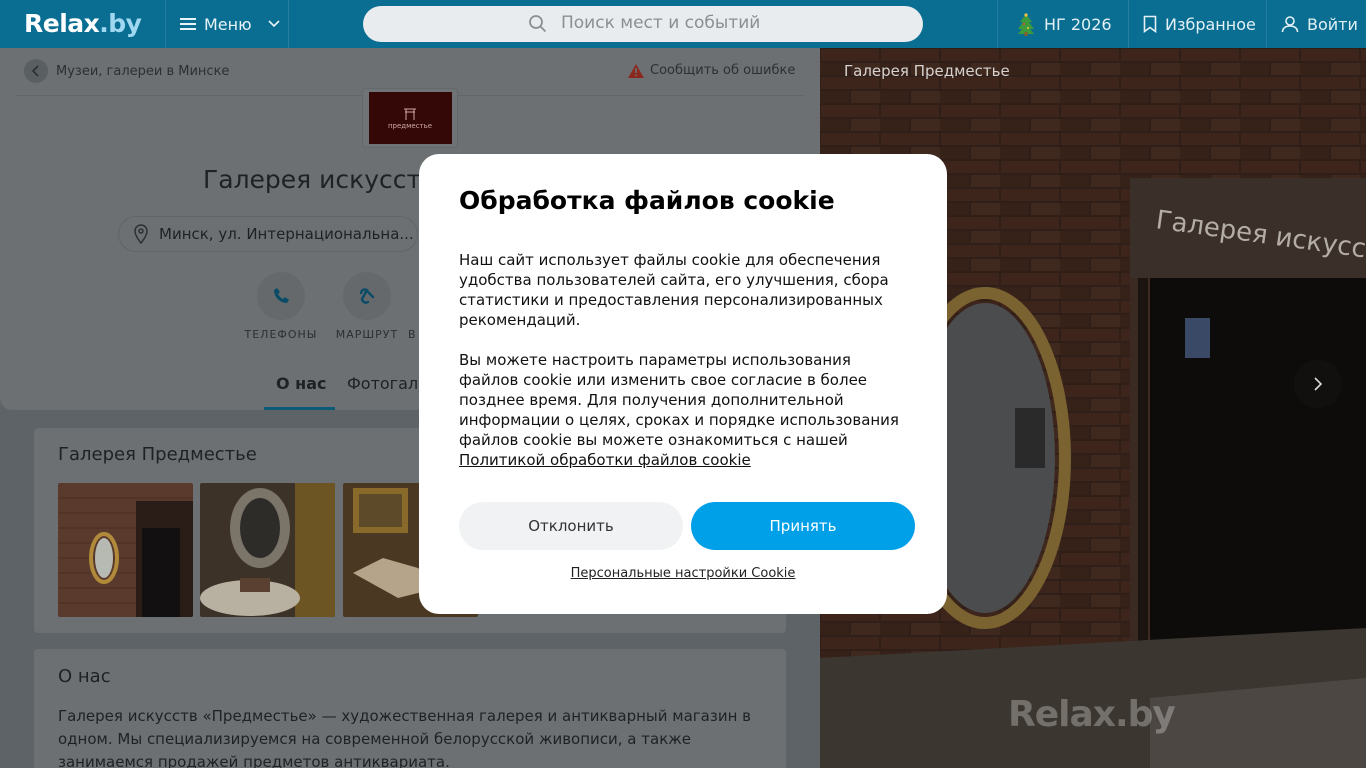 Image resolution: width=1366 pixels, height=768 pixels. I want to click on favorites-link: Избранное, so click(1197, 24).